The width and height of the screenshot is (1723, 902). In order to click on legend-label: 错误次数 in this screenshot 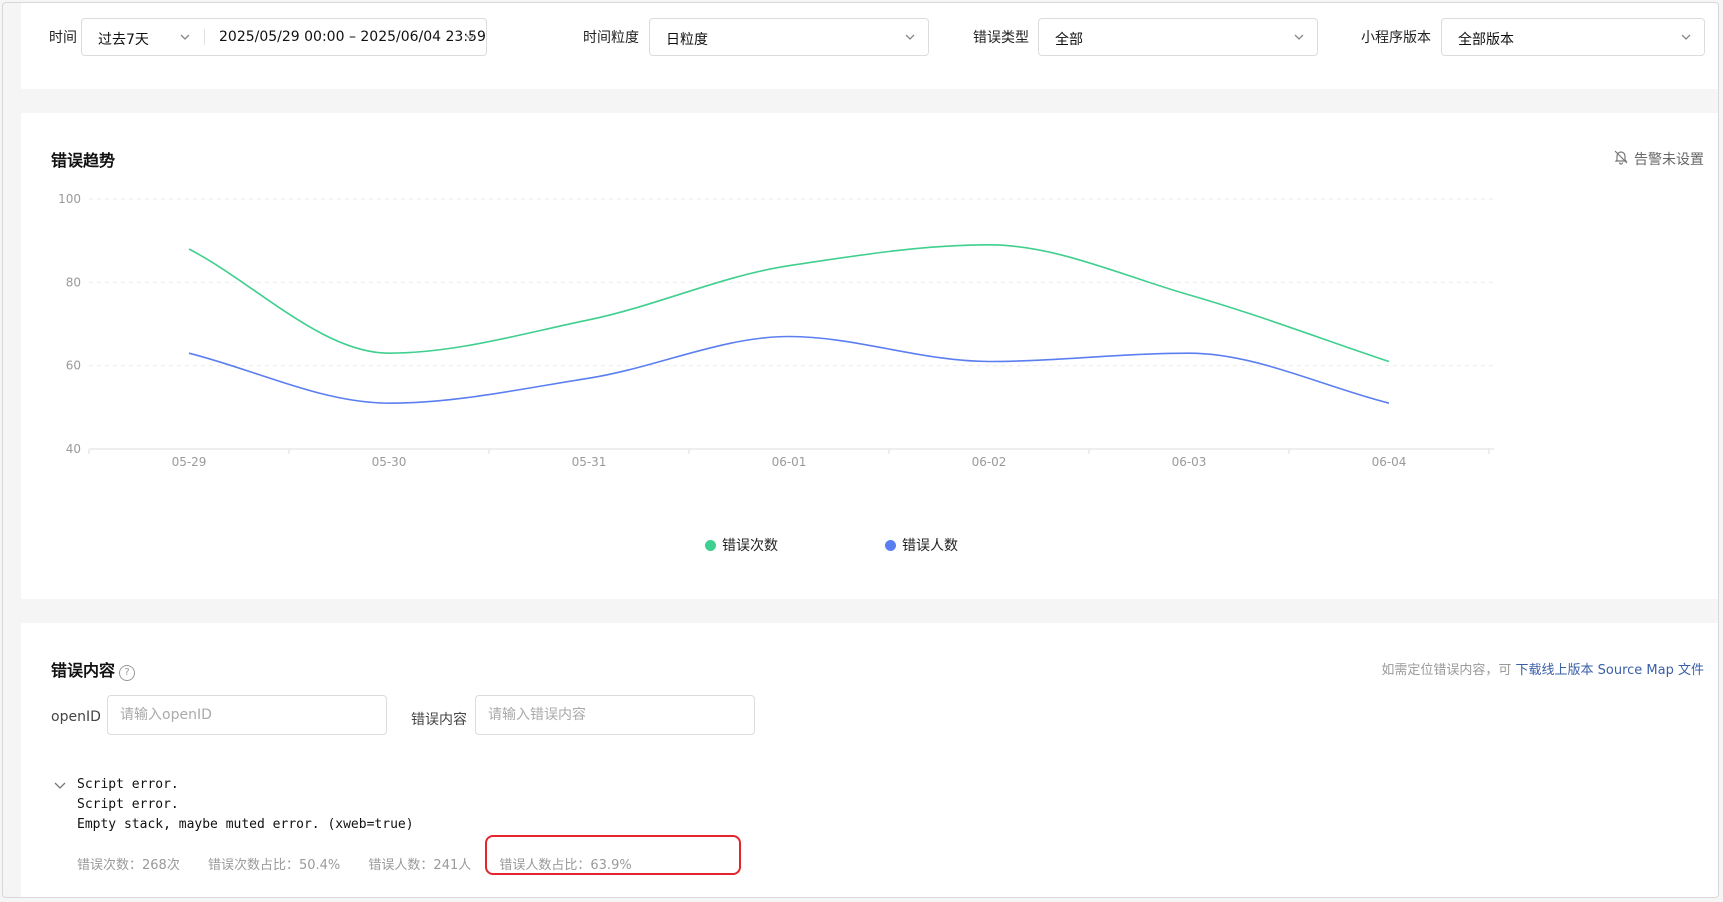, I will do `click(750, 546)`.